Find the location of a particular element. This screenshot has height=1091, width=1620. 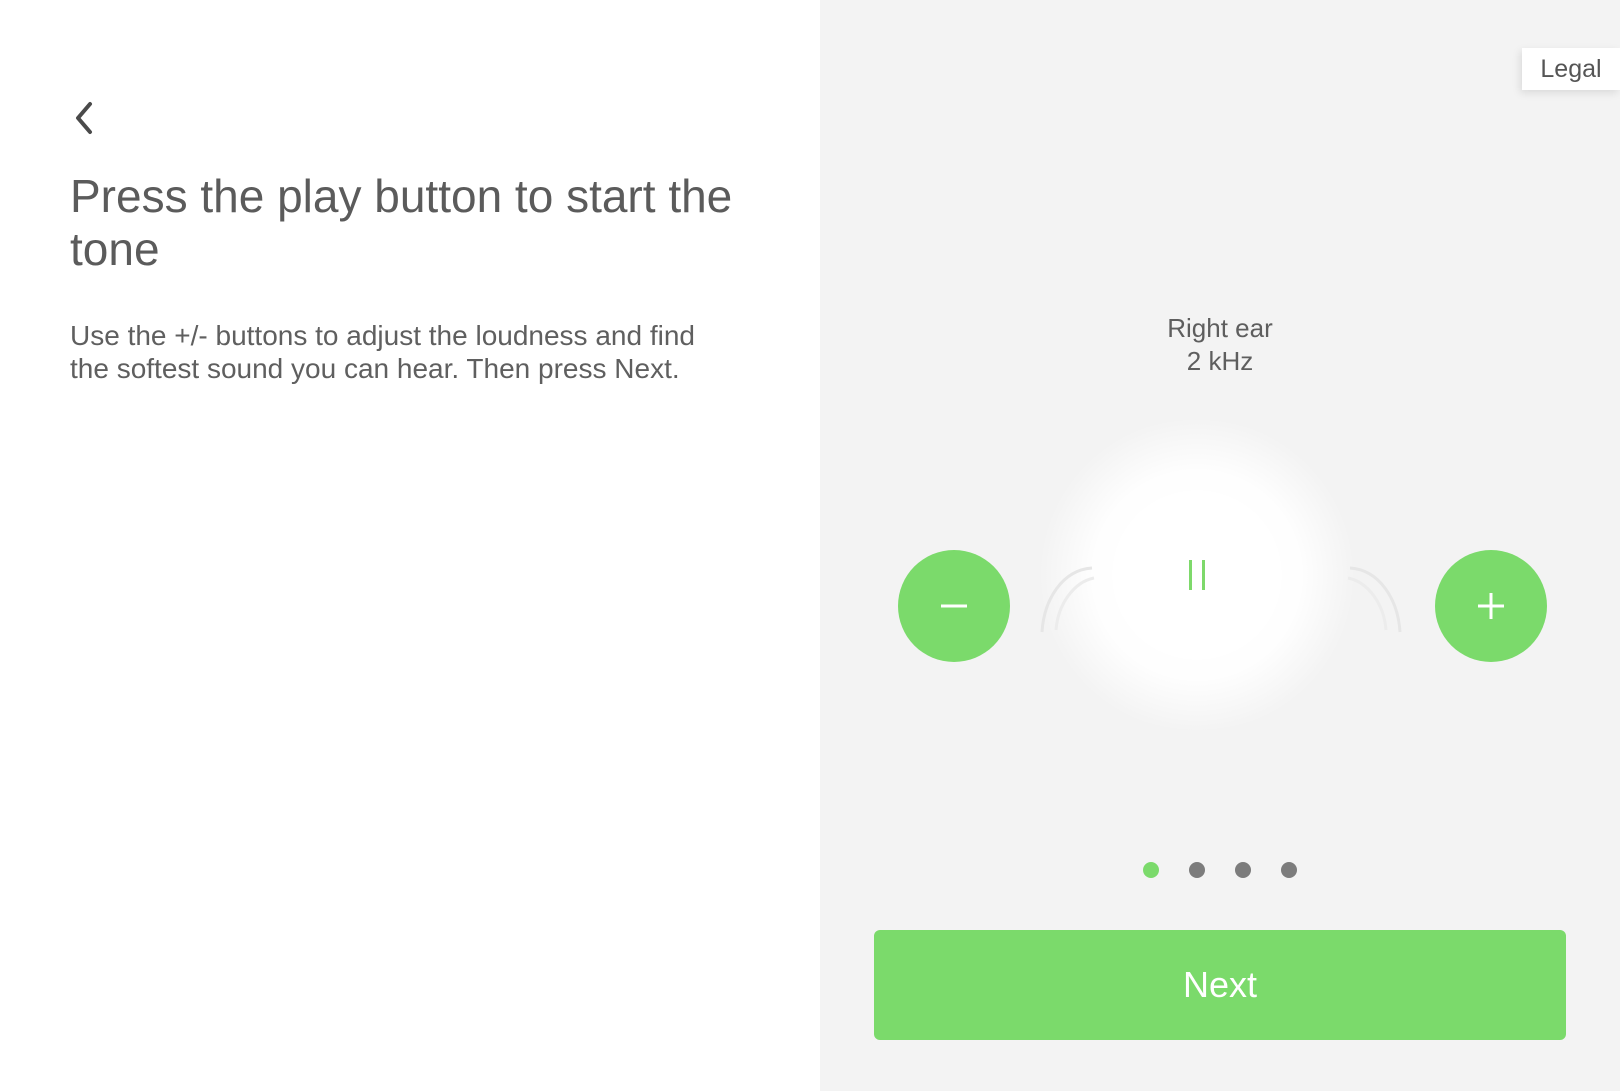

back-button is located at coordinates (84, 118).